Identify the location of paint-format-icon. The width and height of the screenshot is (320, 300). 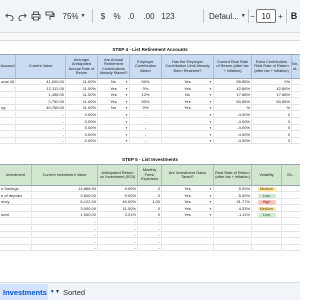
(50, 16).